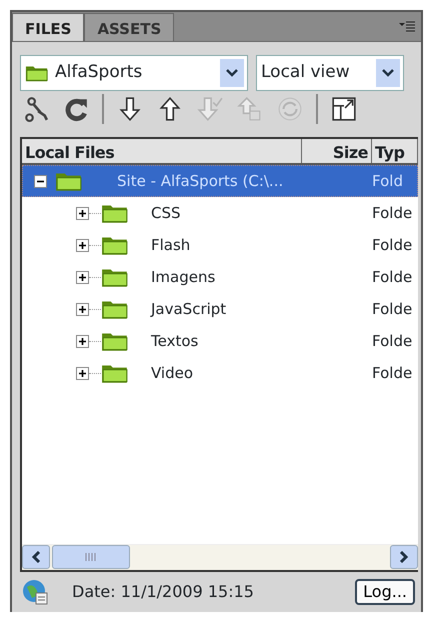 The width and height of the screenshot is (427, 622). What do you see at coordinates (162, 151) in the screenshot?
I see `column-header: Local Files` at bounding box center [162, 151].